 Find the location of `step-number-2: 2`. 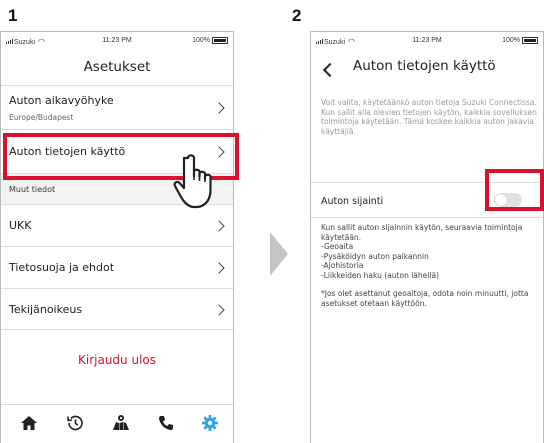

step-number-2: 2 is located at coordinates (297, 15).